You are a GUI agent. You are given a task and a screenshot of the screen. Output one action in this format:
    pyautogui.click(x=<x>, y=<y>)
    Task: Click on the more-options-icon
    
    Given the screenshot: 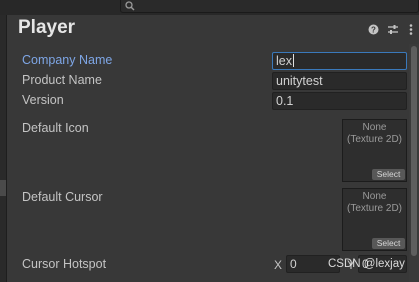 What is the action you would take?
    pyautogui.click(x=411, y=29)
    